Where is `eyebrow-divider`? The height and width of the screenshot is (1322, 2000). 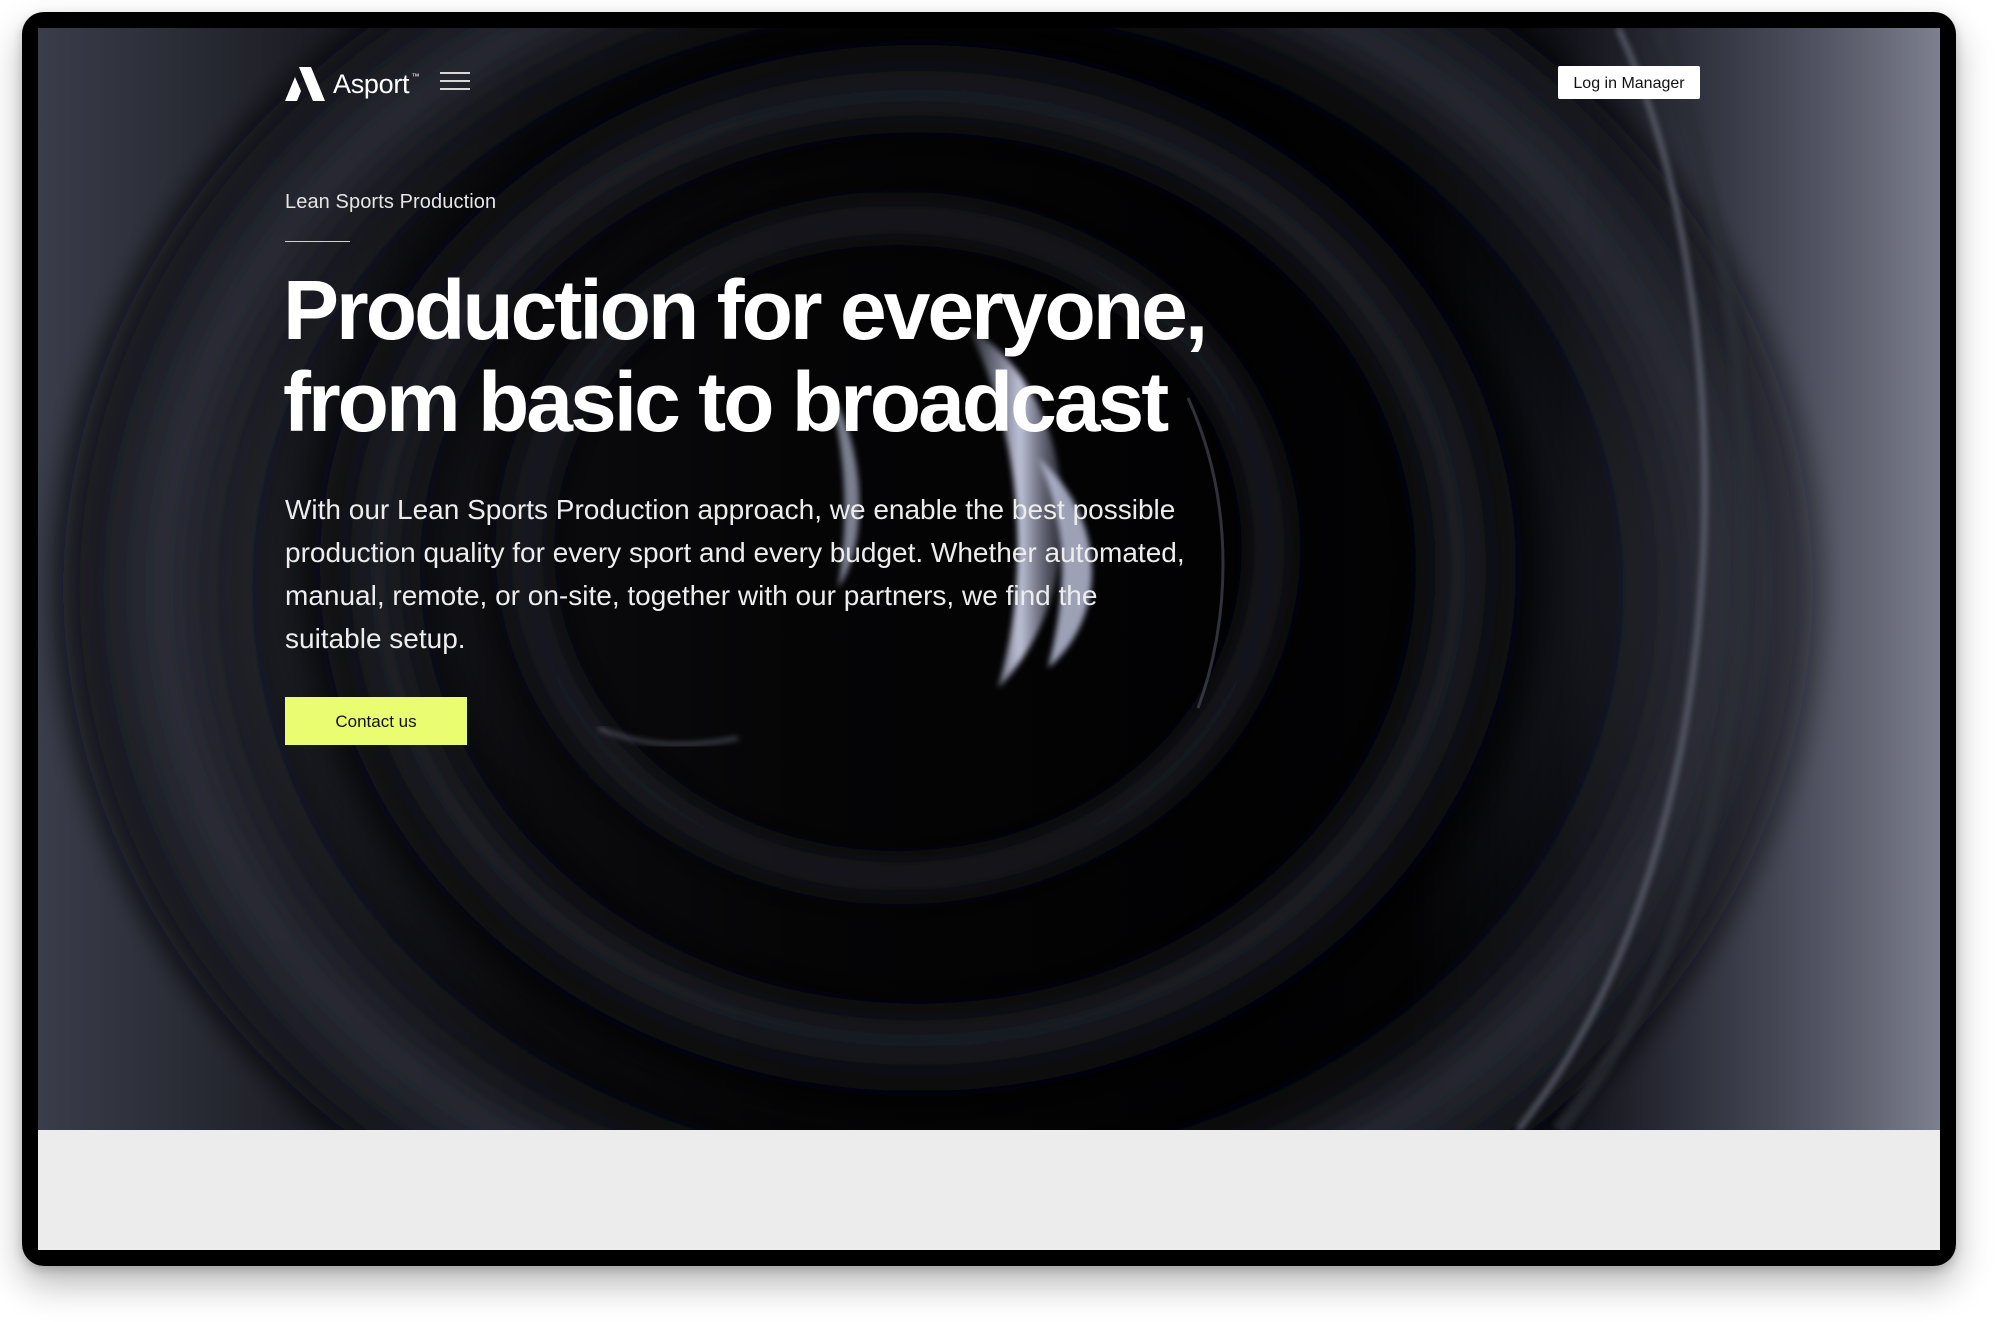
eyebrow-divider is located at coordinates (317, 241).